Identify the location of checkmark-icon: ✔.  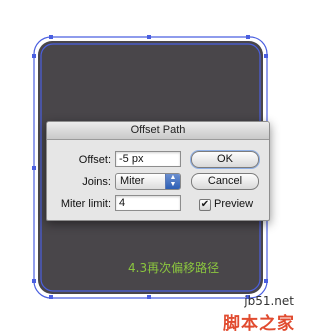
(205, 204).